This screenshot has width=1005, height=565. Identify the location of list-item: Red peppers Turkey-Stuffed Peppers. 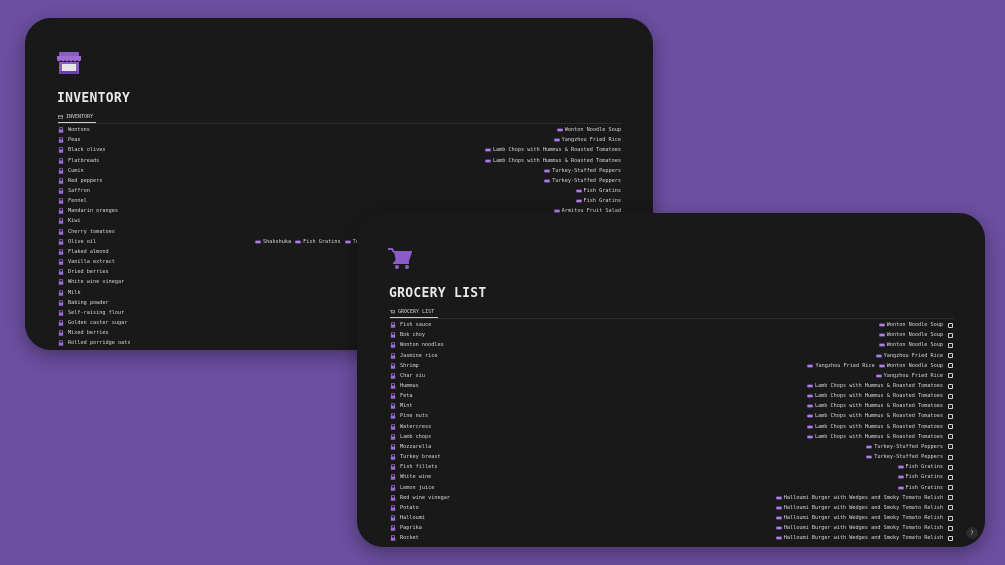
(339, 181).